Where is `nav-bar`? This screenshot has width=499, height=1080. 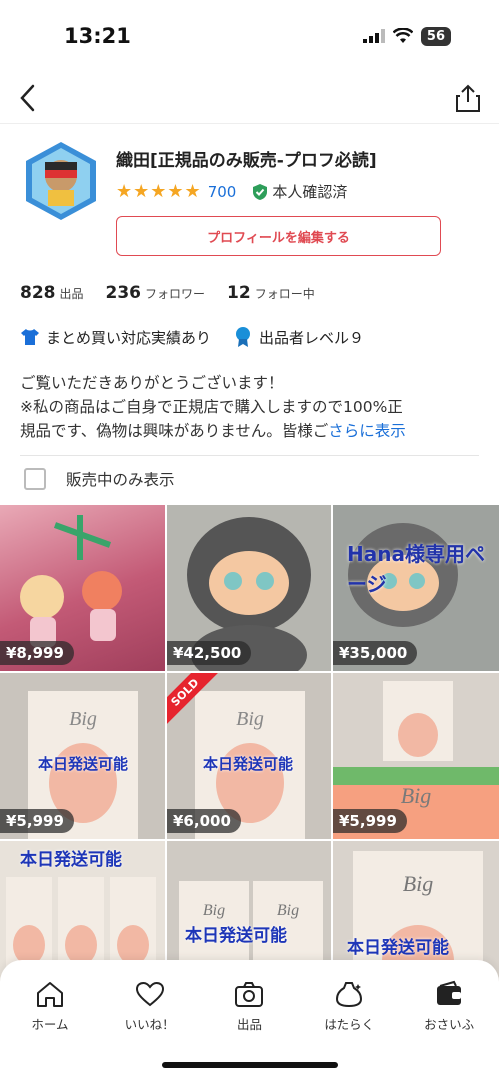 nav-bar is located at coordinates (249, 98).